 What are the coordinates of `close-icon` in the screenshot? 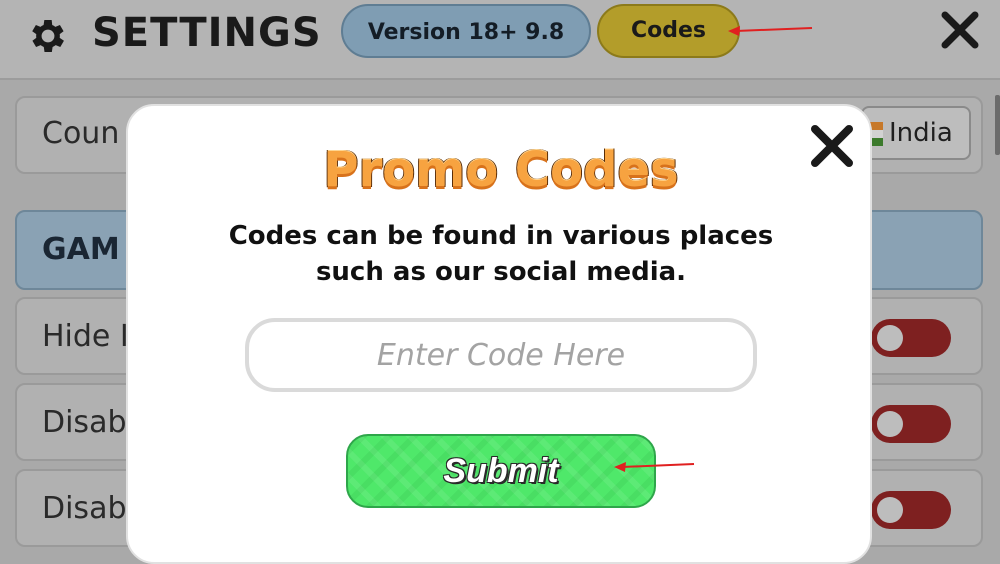 It's located at (960, 30).